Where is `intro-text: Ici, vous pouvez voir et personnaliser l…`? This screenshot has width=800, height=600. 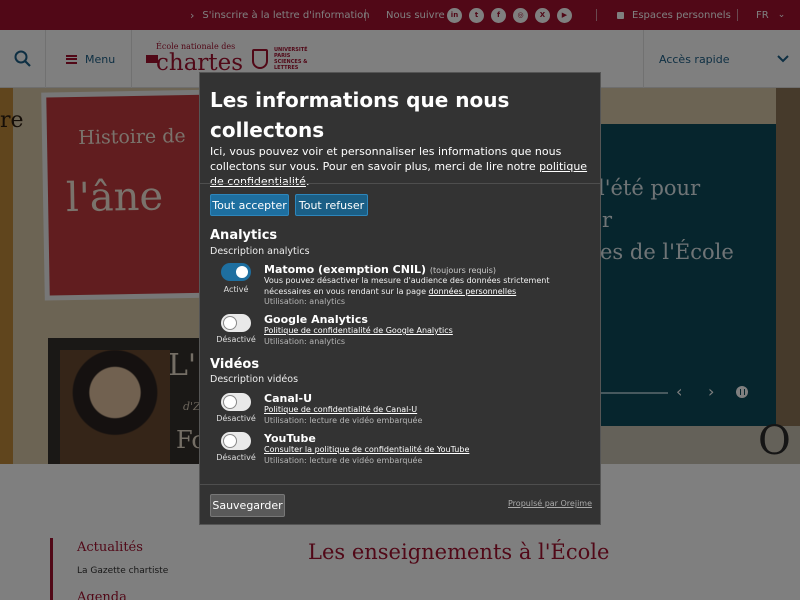
intro-text: Ici, vous pouvez voir et personnaliser l… is located at coordinates (386, 159).